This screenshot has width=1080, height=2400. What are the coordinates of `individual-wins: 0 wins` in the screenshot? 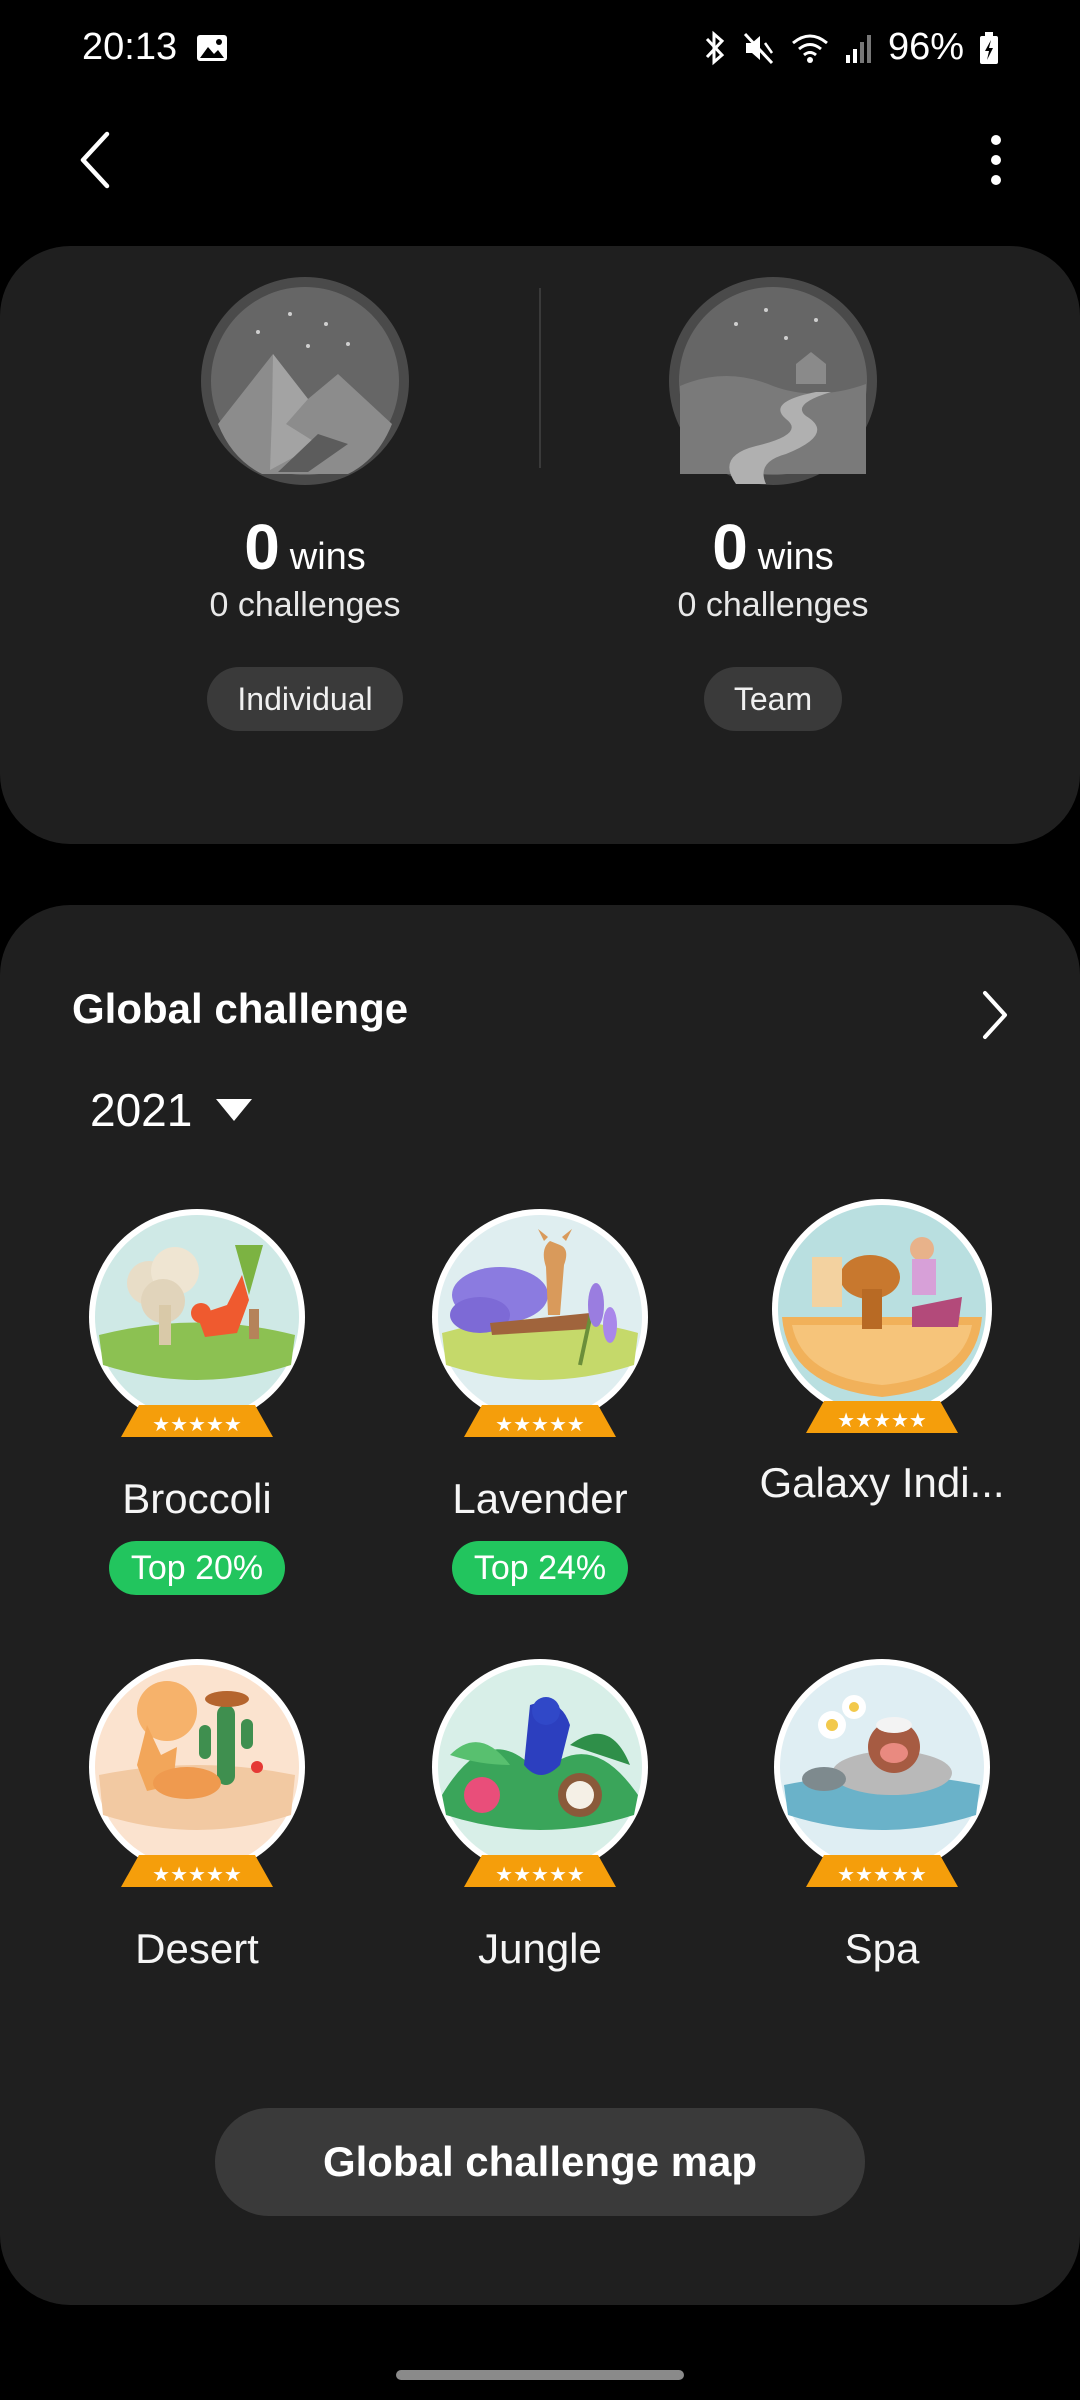 It's located at (305, 546).